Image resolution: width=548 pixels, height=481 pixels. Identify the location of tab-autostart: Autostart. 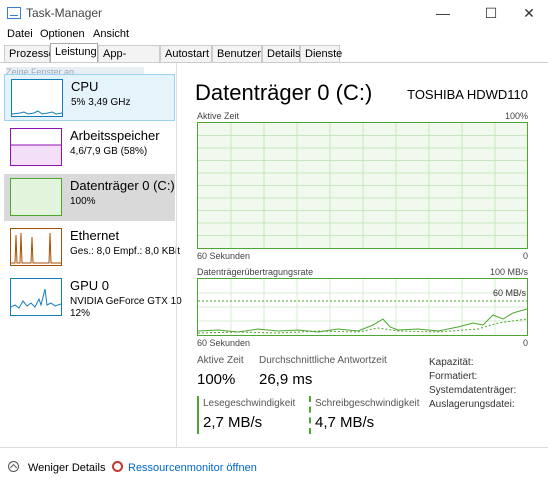
(186, 53).